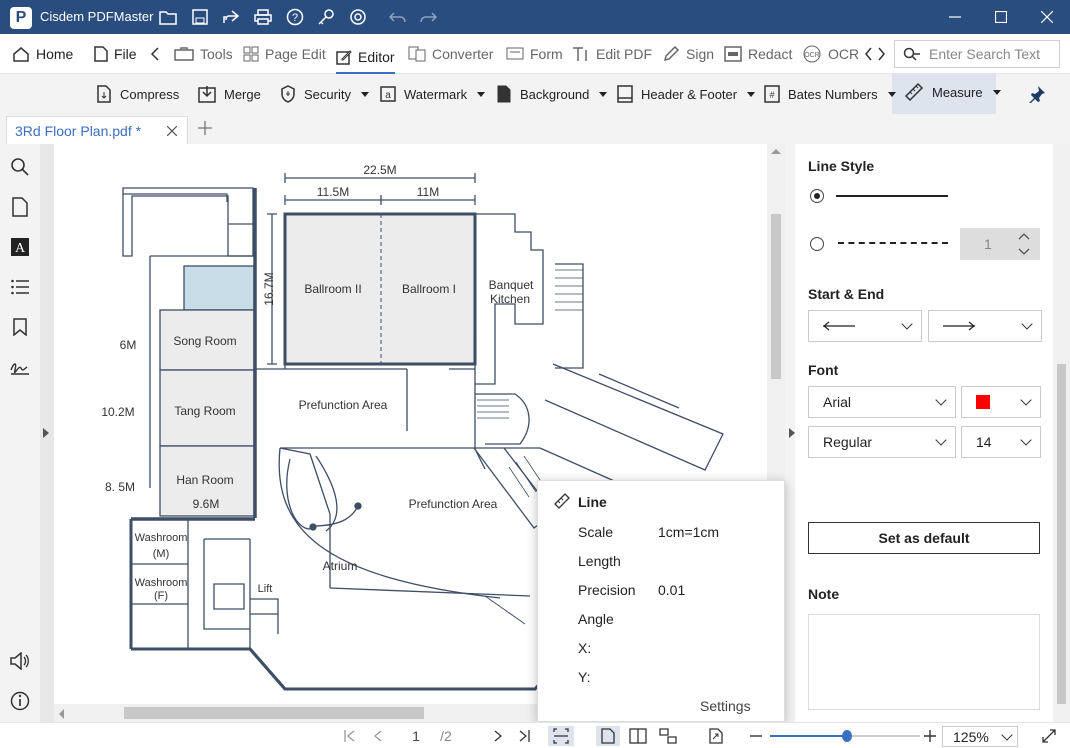 This screenshot has width=1070, height=748. I want to click on set-default-button: Set as default, so click(924, 538).